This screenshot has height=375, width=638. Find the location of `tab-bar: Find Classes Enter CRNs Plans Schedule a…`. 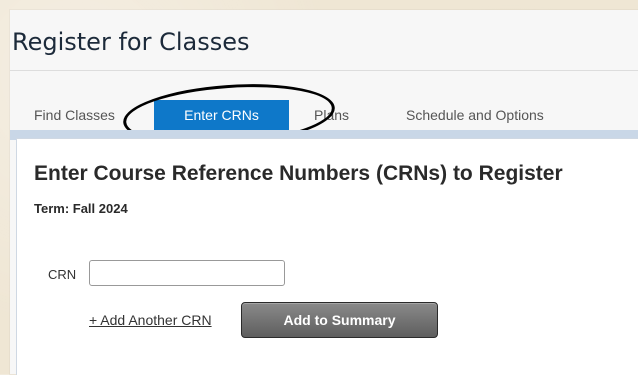

tab-bar: Find Classes Enter CRNs Plans Schedule a… is located at coordinates (324, 115).